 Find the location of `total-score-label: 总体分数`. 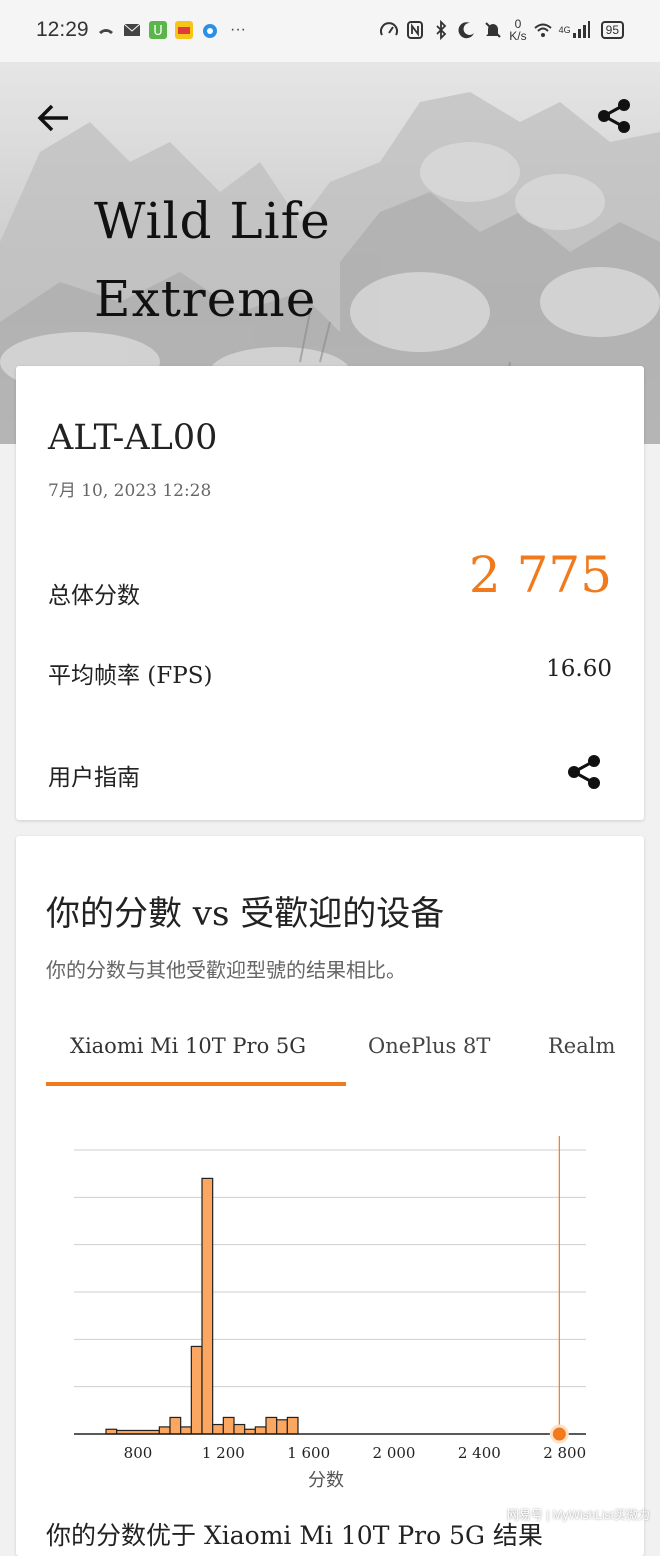

total-score-label: 总体分数 is located at coordinates (94, 596).